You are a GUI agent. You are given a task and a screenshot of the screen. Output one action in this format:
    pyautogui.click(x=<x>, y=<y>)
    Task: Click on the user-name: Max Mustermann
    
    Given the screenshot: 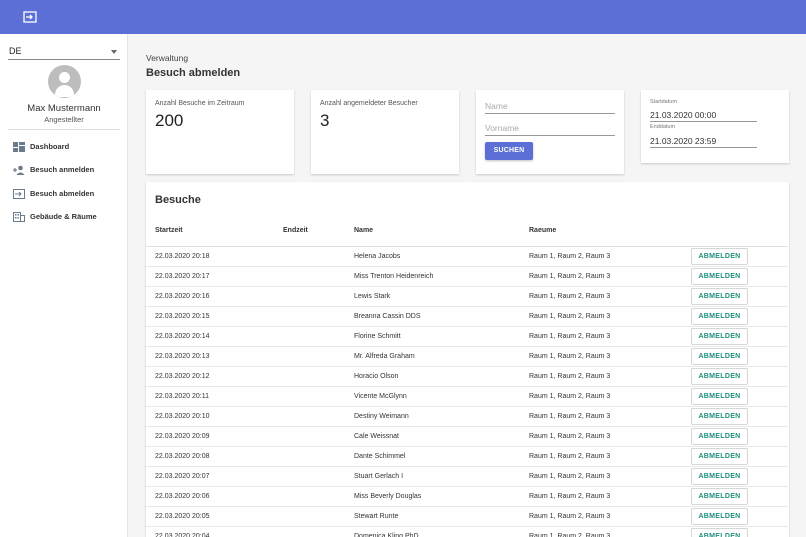 What is the action you would take?
    pyautogui.click(x=64, y=108)
    